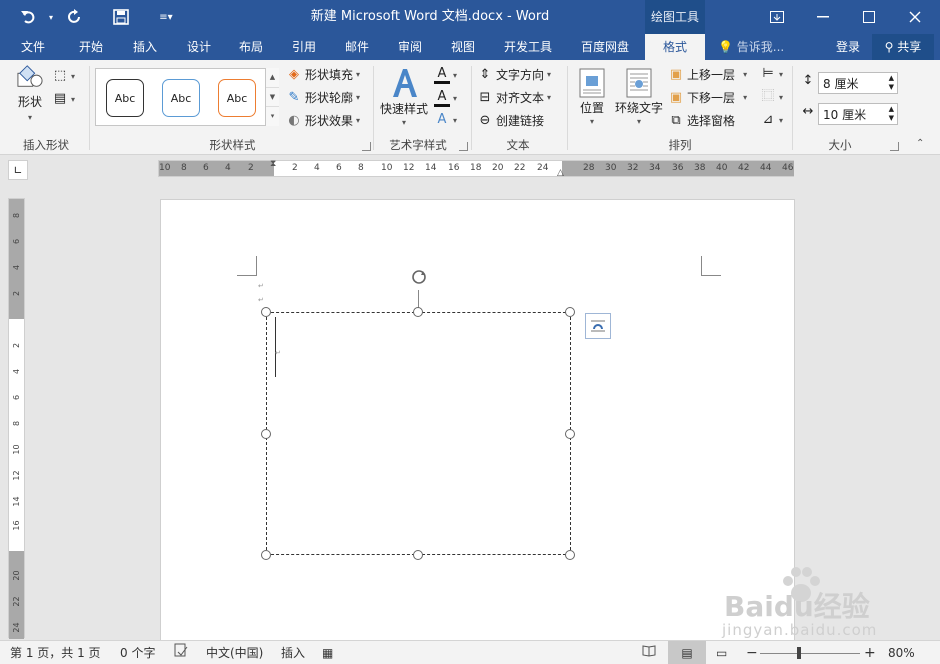 This screenshot has width=940, height=664. Describe the element at coordinates (605, 47) in the screenshot. I see `tab-baidu-netdisk: 百度网盘` at that location.